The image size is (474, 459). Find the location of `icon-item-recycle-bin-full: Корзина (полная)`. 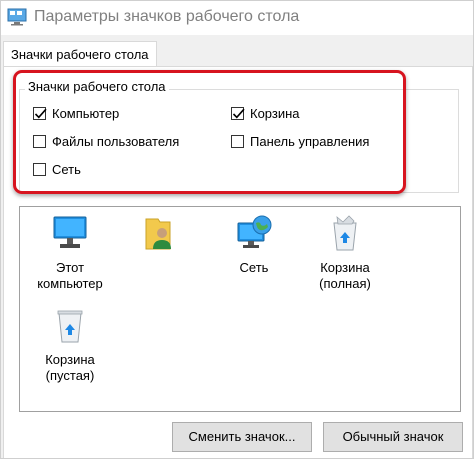

icon-item-recycle-bin-full: Корзина (полная) is located at coordinates (345, 252).